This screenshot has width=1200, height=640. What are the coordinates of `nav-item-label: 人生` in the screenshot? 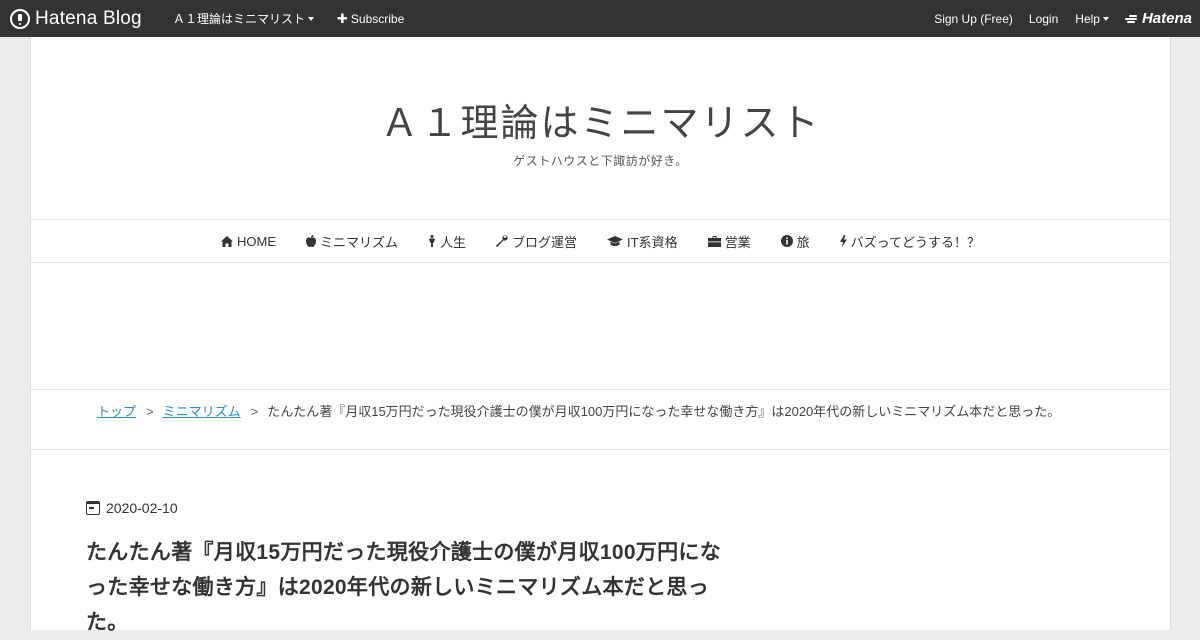 It's located at (453, 242).